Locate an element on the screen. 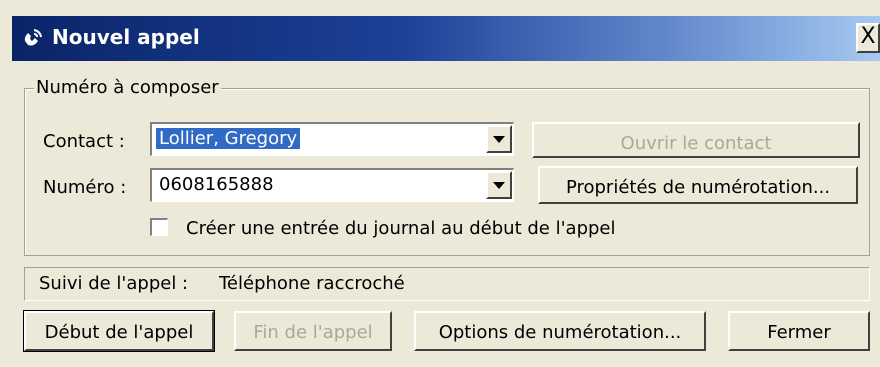  start-call-button-label: Début de l'appel is located at coordinates (119, 332).